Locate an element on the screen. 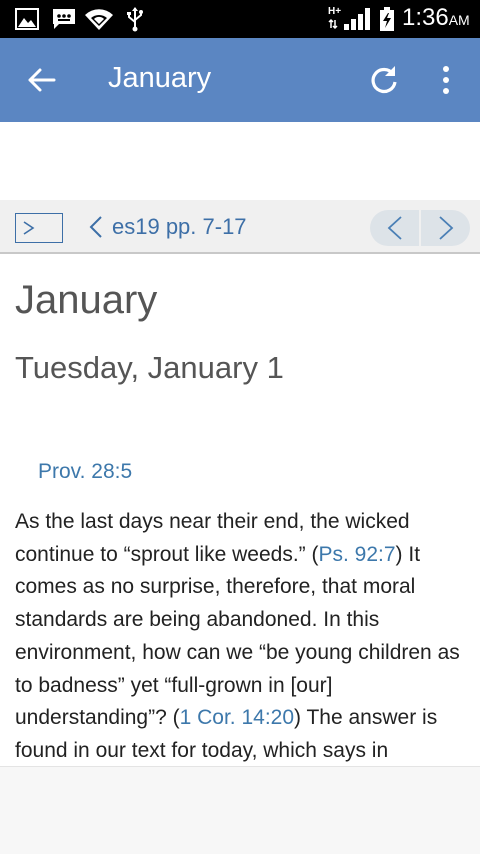  back-arrow-icon is located at coordinates (42, 80).